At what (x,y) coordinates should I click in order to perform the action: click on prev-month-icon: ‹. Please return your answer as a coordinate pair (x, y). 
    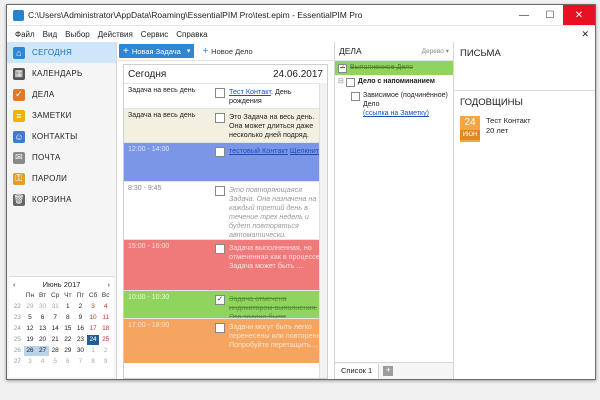
    Looking at the image, I should click on (14, 284).